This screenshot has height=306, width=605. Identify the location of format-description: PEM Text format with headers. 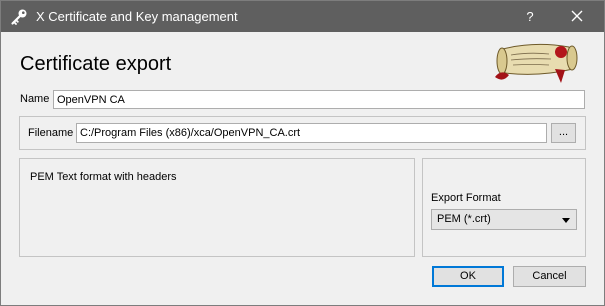
(103, 177).